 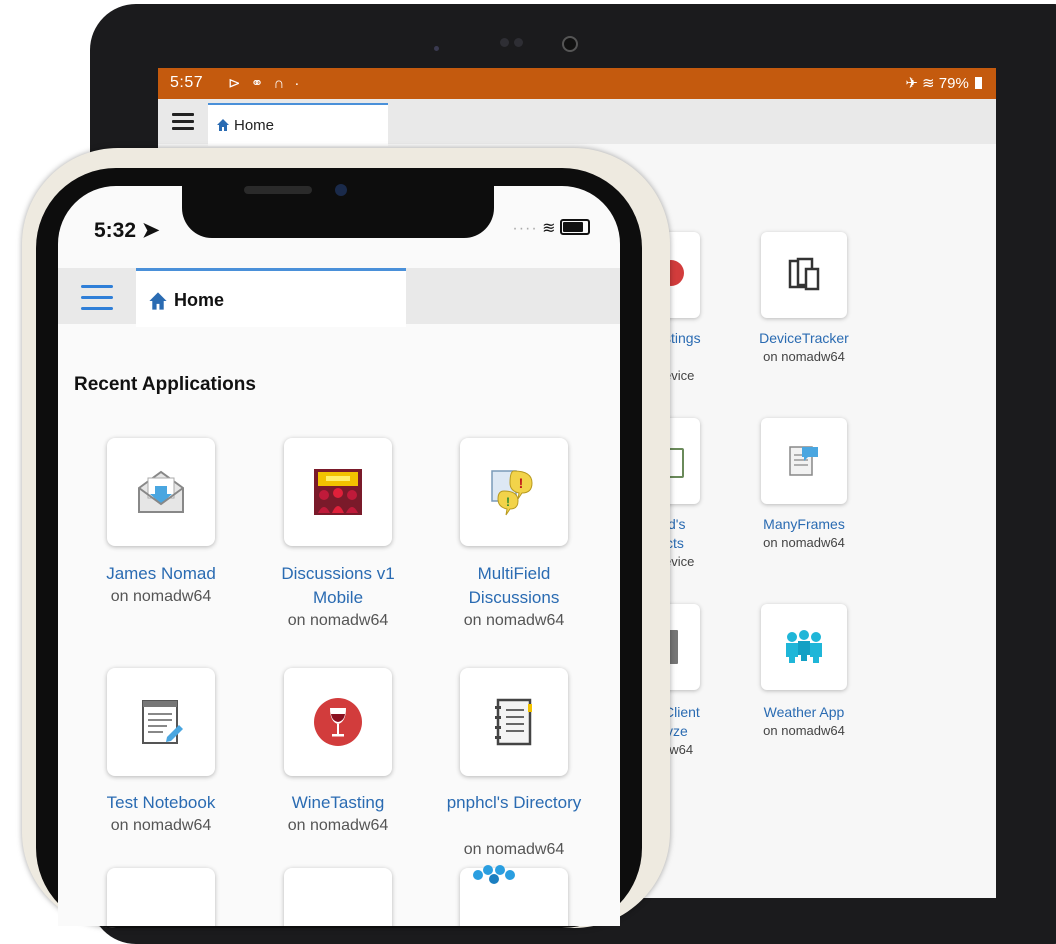 I want to click on app-tile-multifield-discussions: ! !, so click(x=514, y=492).